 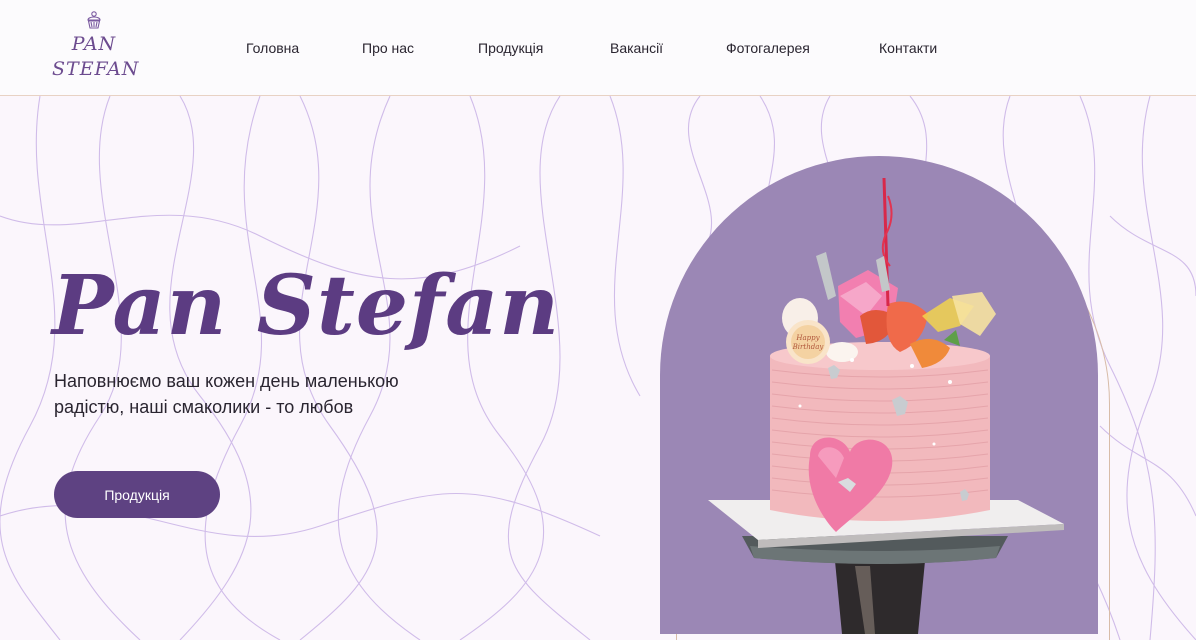 What do you see at coordinates (388, 48) in the screenshot?
I see `nav-item-about: Про нас` at bounding box center [388, 48].